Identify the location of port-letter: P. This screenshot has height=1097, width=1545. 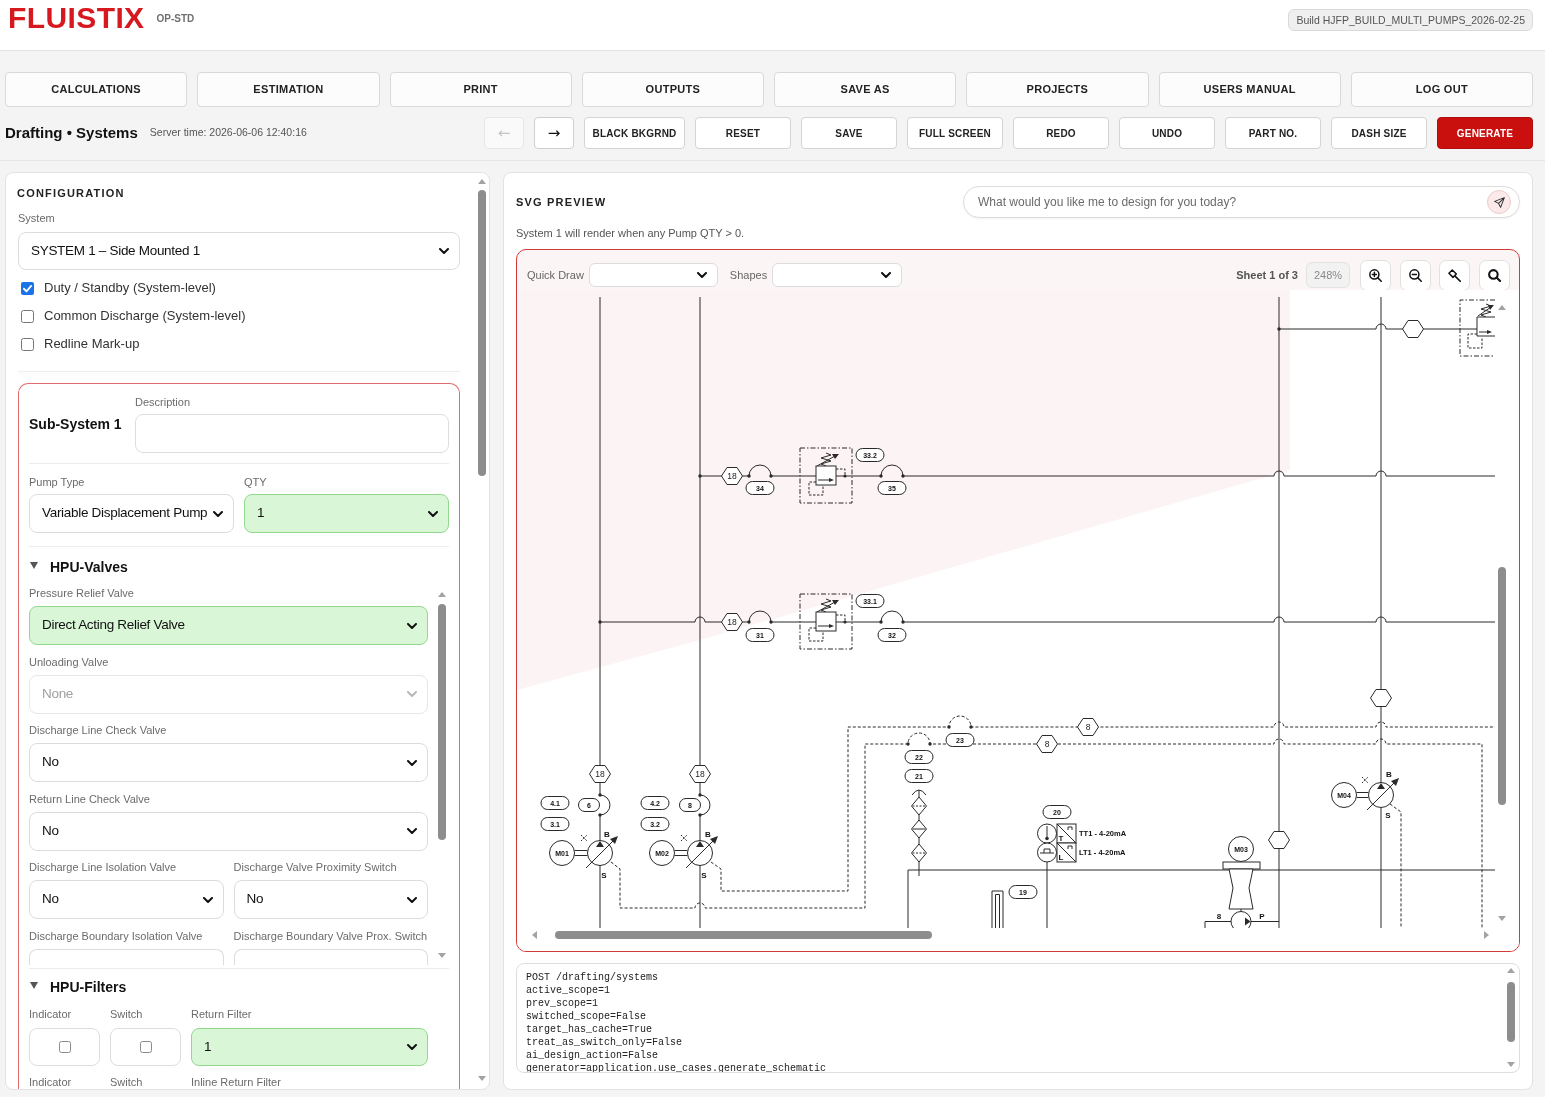
(1262, 916).